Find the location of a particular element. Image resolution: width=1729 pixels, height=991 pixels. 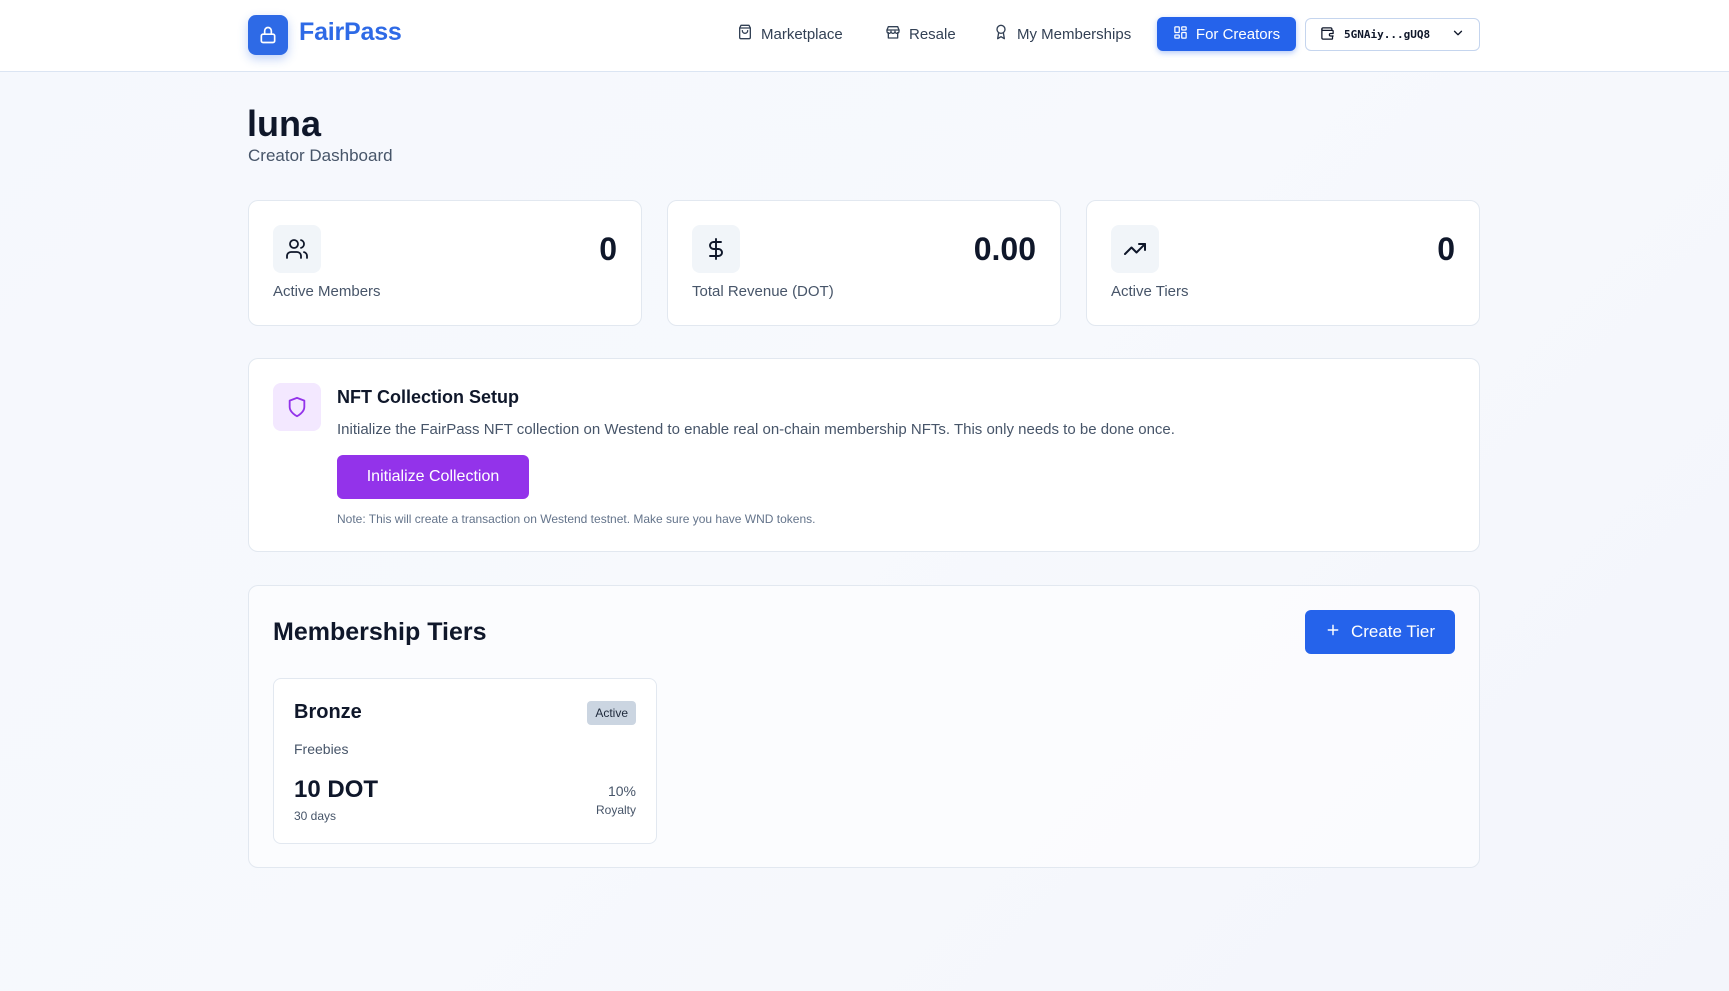

award-icon is located at coordinates (1001, 34).